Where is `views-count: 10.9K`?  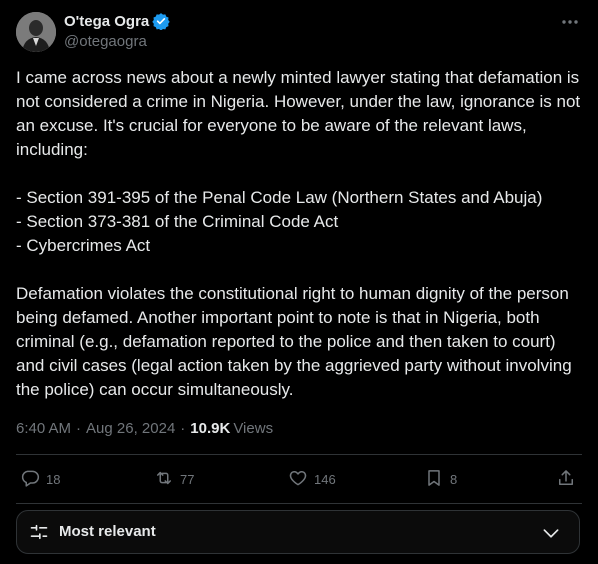 views-count: 10.9K is located at coordinates (210, 428).